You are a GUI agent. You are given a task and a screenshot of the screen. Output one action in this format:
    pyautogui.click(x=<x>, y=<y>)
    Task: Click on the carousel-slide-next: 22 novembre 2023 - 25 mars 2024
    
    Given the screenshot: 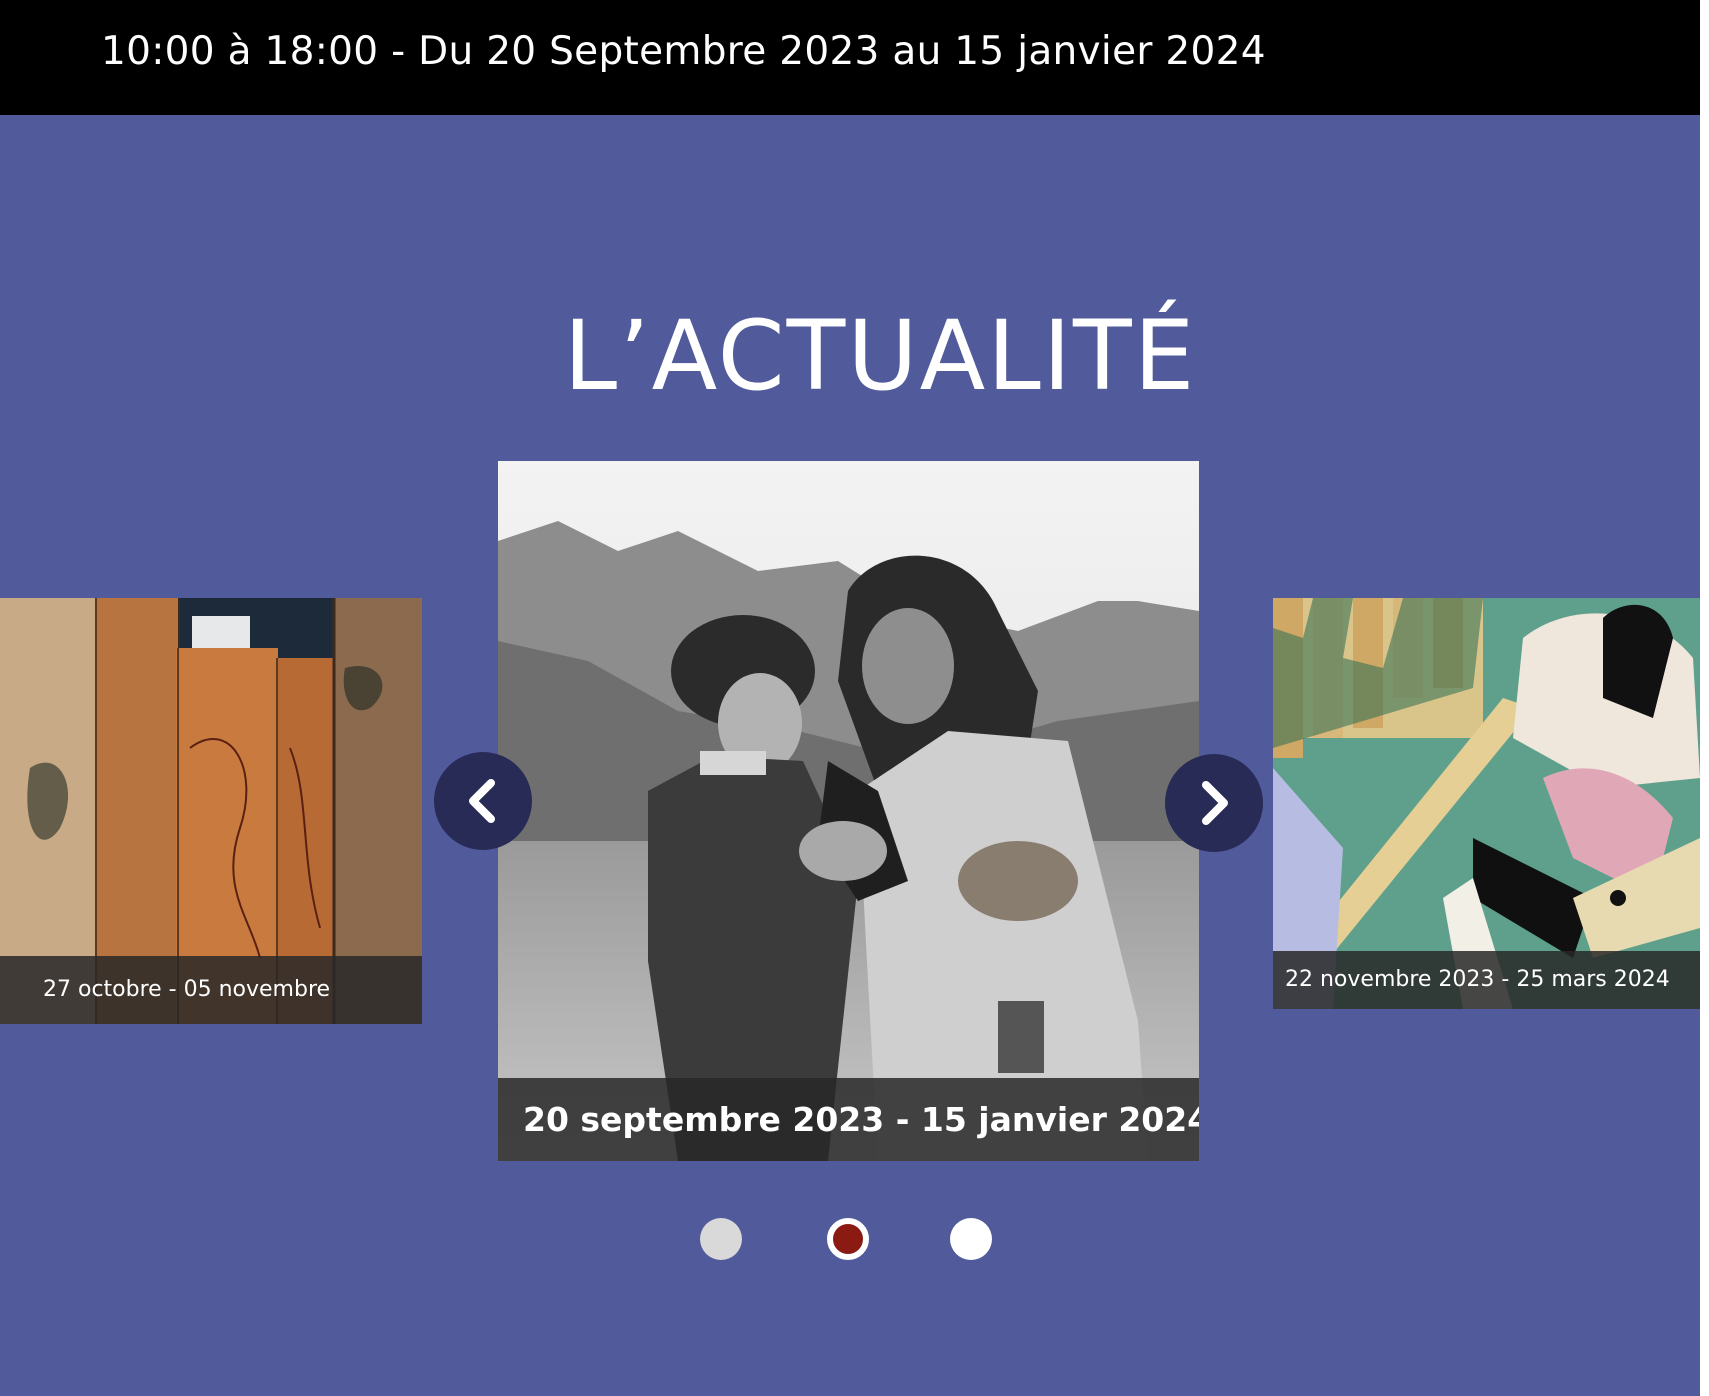 What is the action you would take?
    pyautogui.click(x=1486, y=803)
    